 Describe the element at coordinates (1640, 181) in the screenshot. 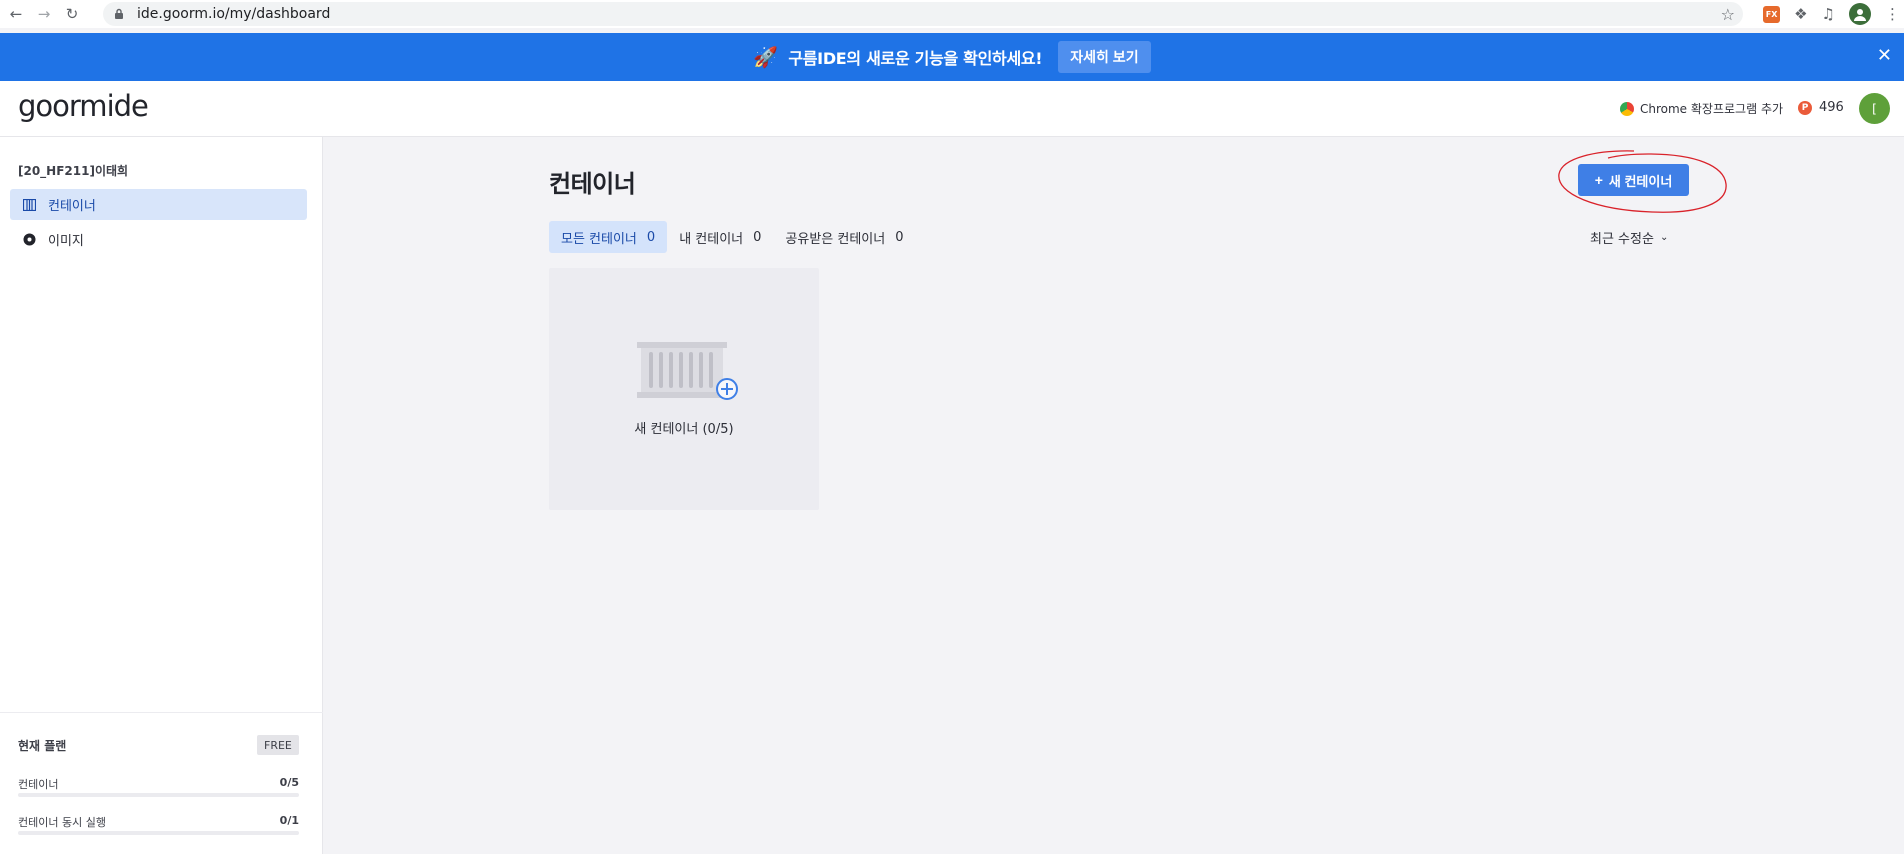

I see `new-container-button-label: 새 컨테이너` at that location.